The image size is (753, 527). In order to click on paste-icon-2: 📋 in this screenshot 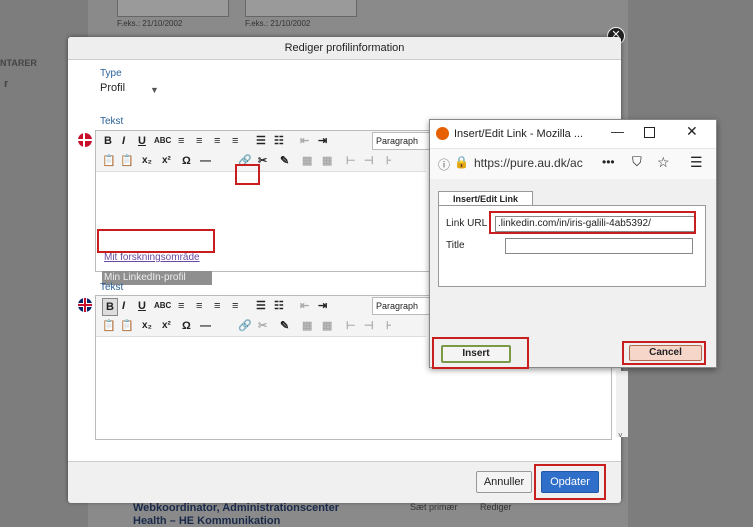, I will do `click(109, 326)`.